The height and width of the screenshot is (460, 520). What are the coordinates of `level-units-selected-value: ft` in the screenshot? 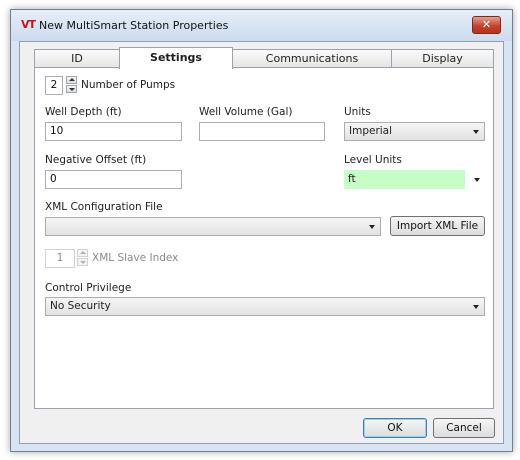 It's located at (404, 179).